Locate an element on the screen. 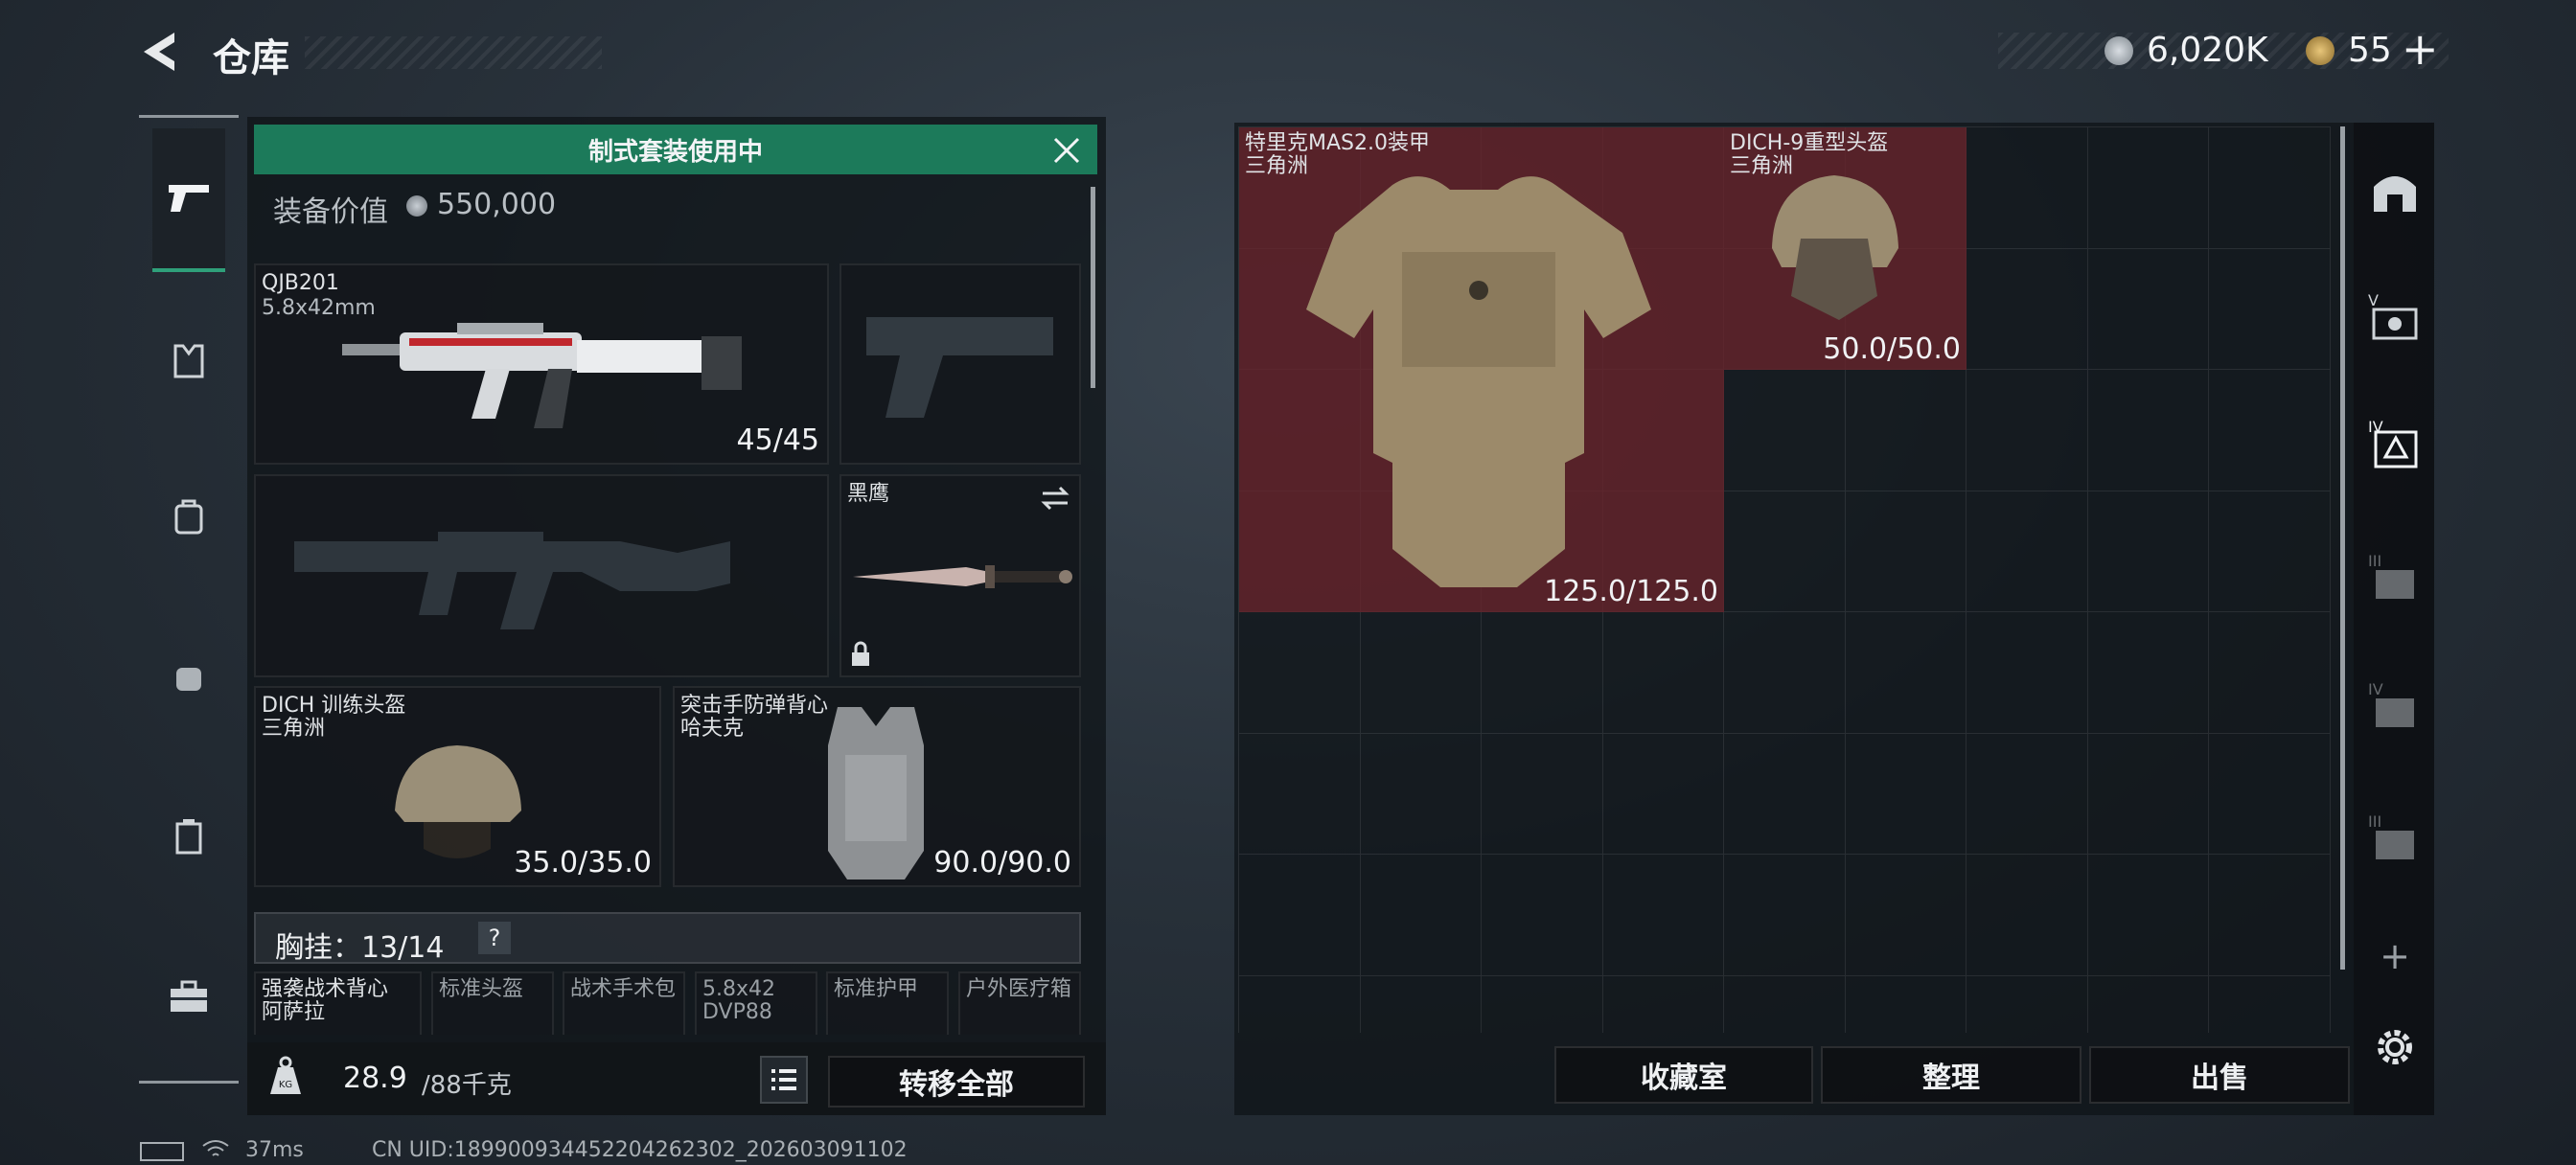  close-banner-button is located at coordinates (1067, 151).